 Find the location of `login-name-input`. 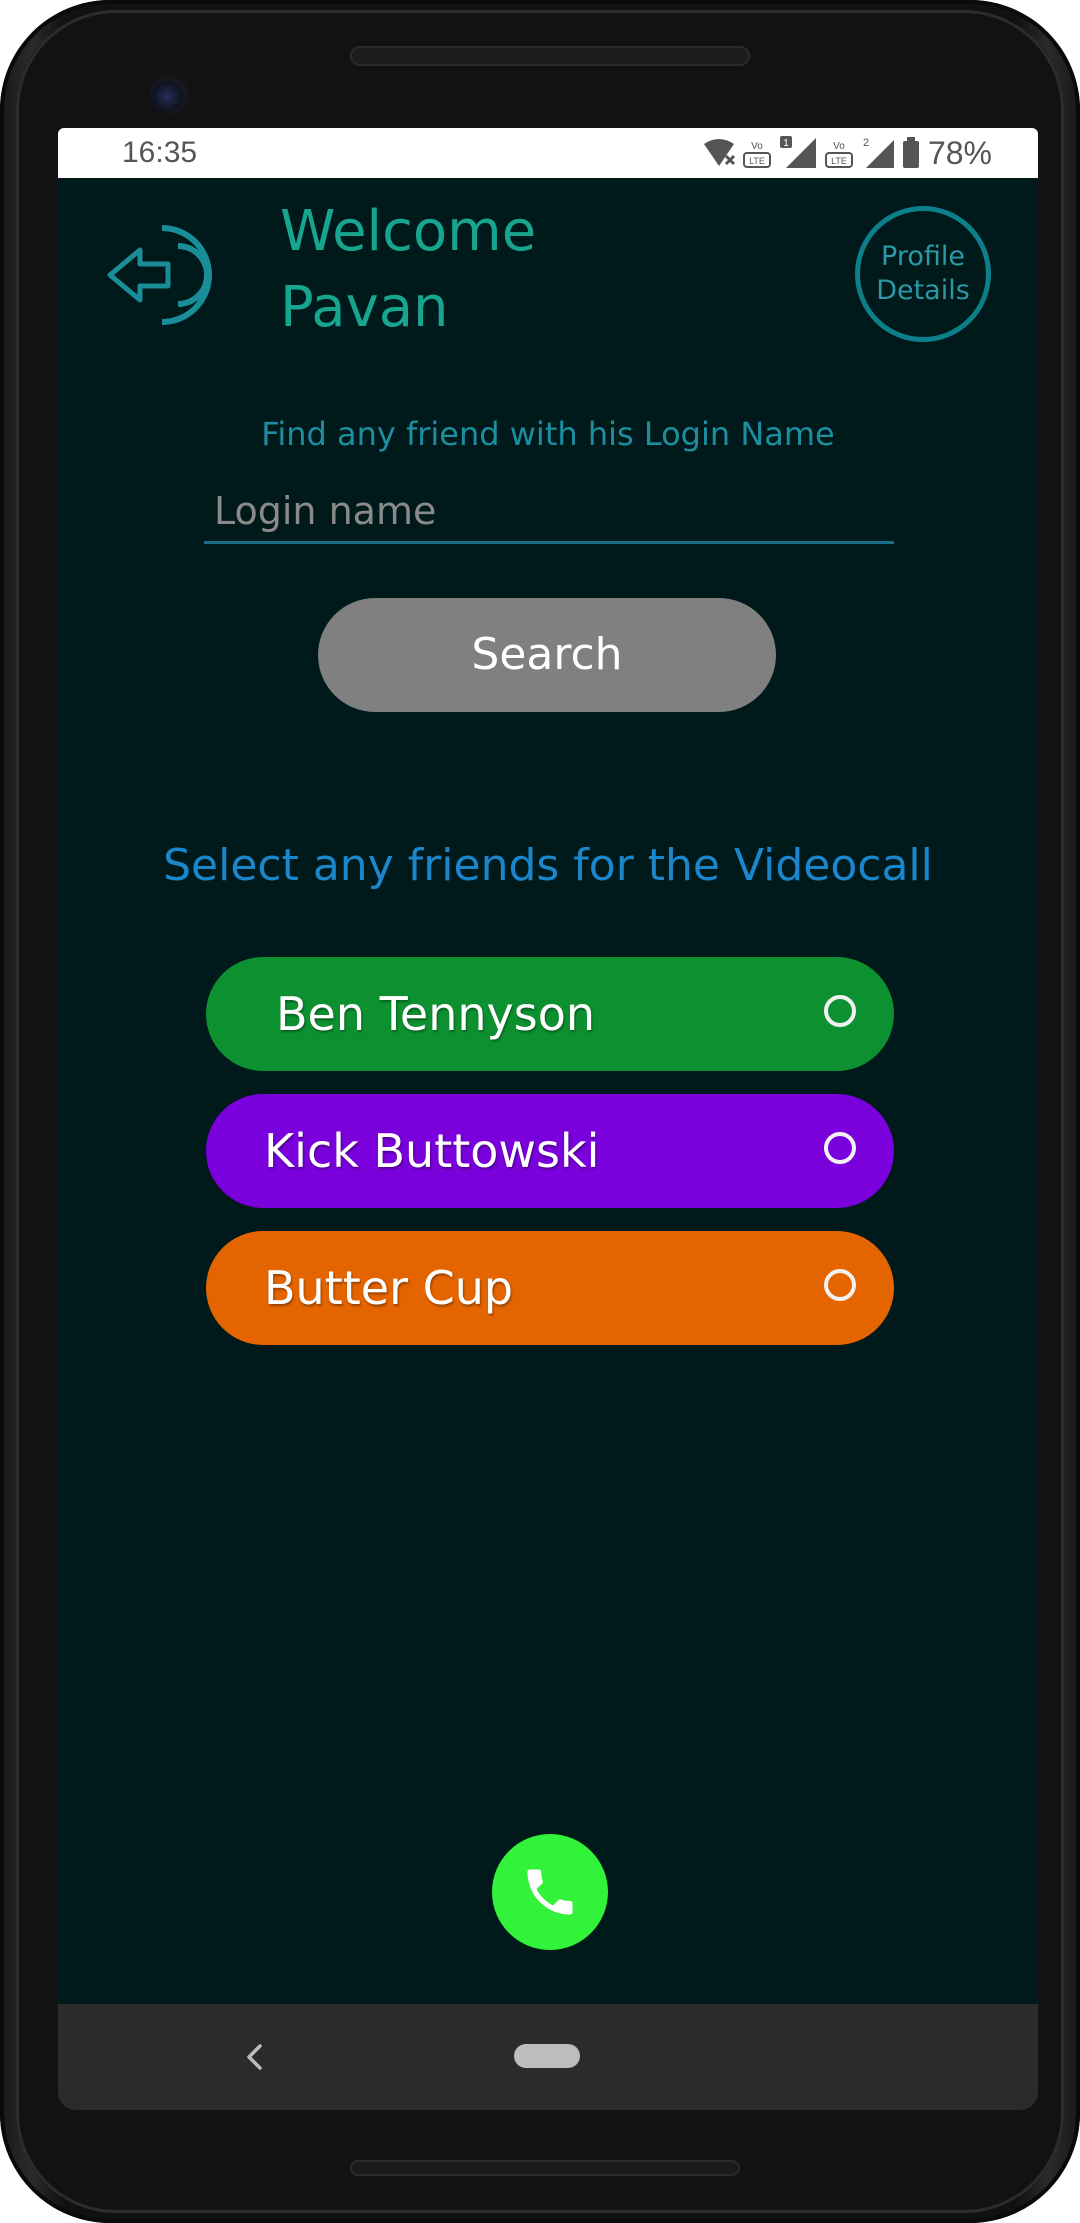

login-name-input is located at coordinates (549, 512).